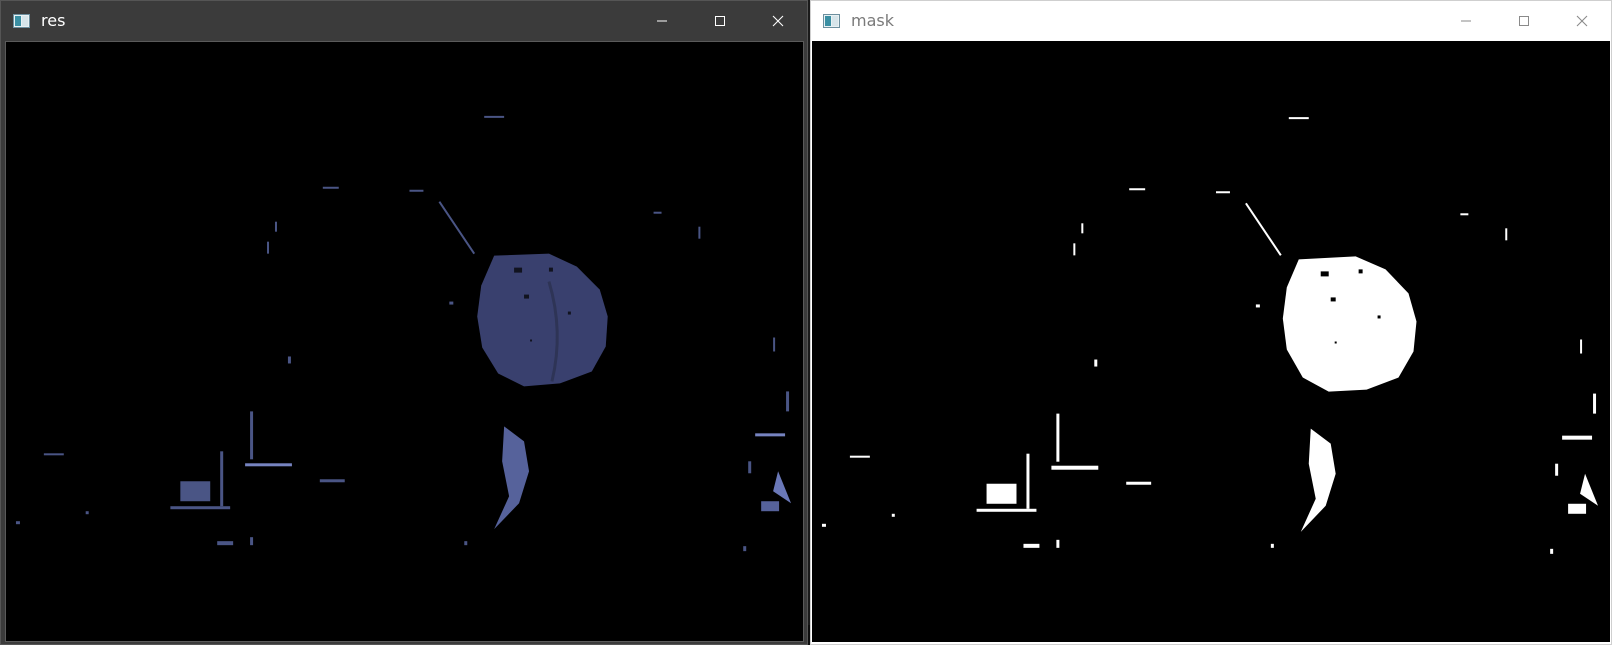 The height and width of the screenshot is (645, 1612). I want to click on res-minimize-button, so click(662, 21).